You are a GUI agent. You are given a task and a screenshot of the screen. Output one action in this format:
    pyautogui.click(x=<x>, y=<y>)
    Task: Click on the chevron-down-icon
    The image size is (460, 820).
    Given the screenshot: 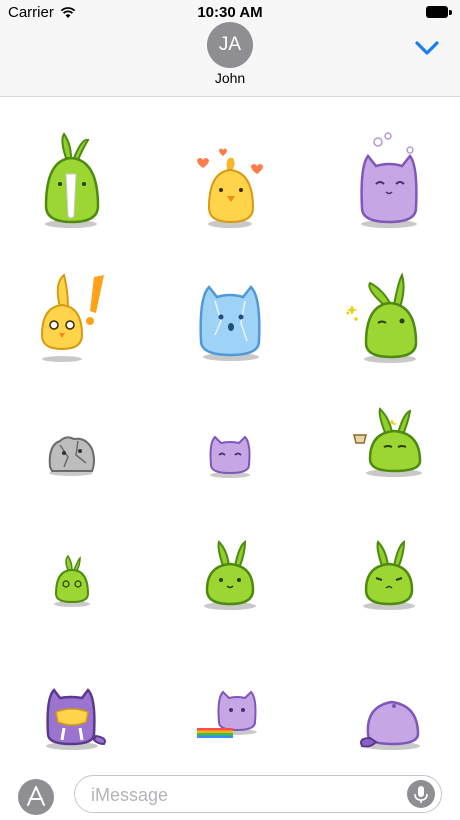 What is the action you would take?
    pyautogui.click(x=427, y=48)
    